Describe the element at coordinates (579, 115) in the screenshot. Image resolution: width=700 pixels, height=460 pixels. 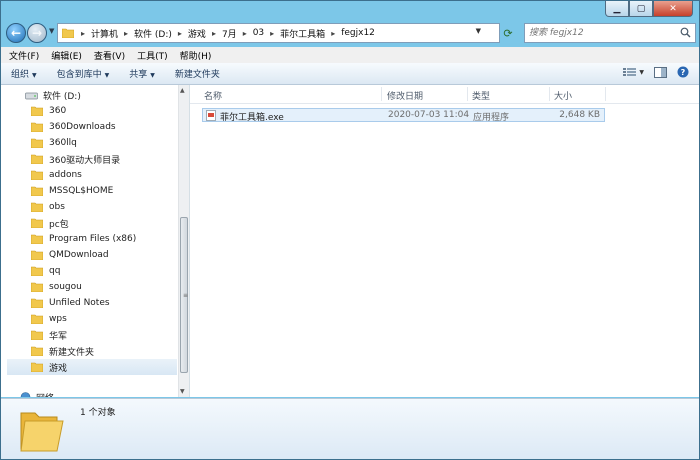
I see `file-size: 2,648 KB` at that location.